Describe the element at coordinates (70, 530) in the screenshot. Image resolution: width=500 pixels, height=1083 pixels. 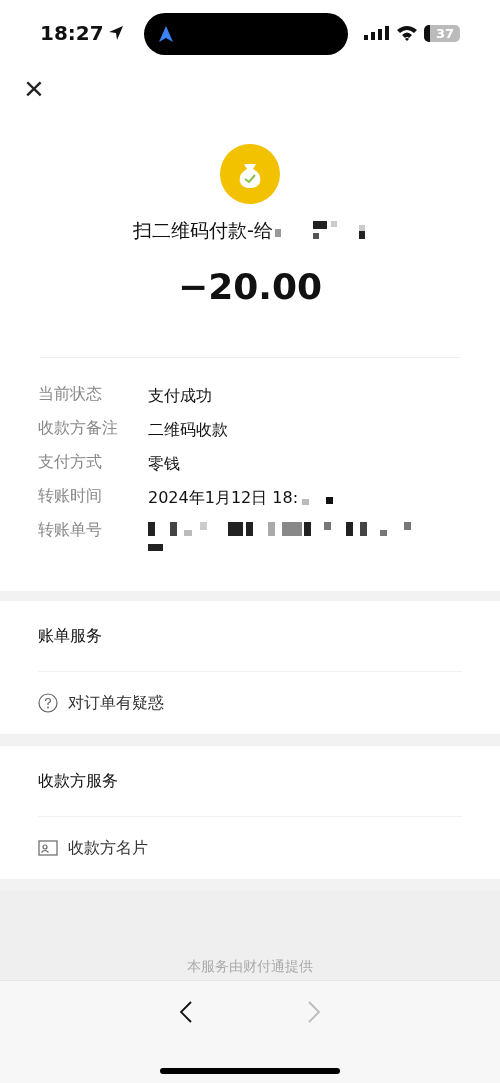
I see `detail-label: 转账单号` at that location.